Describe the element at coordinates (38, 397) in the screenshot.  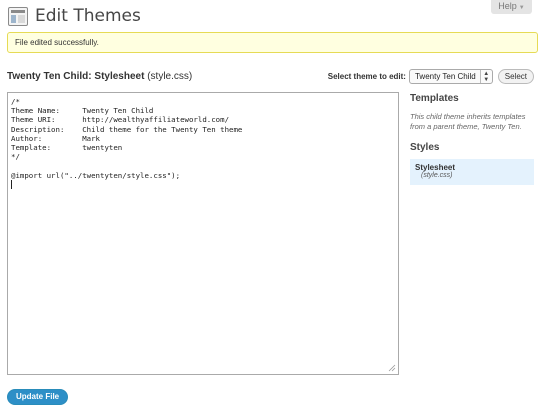
I see `update-file-button: Update File` at that location.